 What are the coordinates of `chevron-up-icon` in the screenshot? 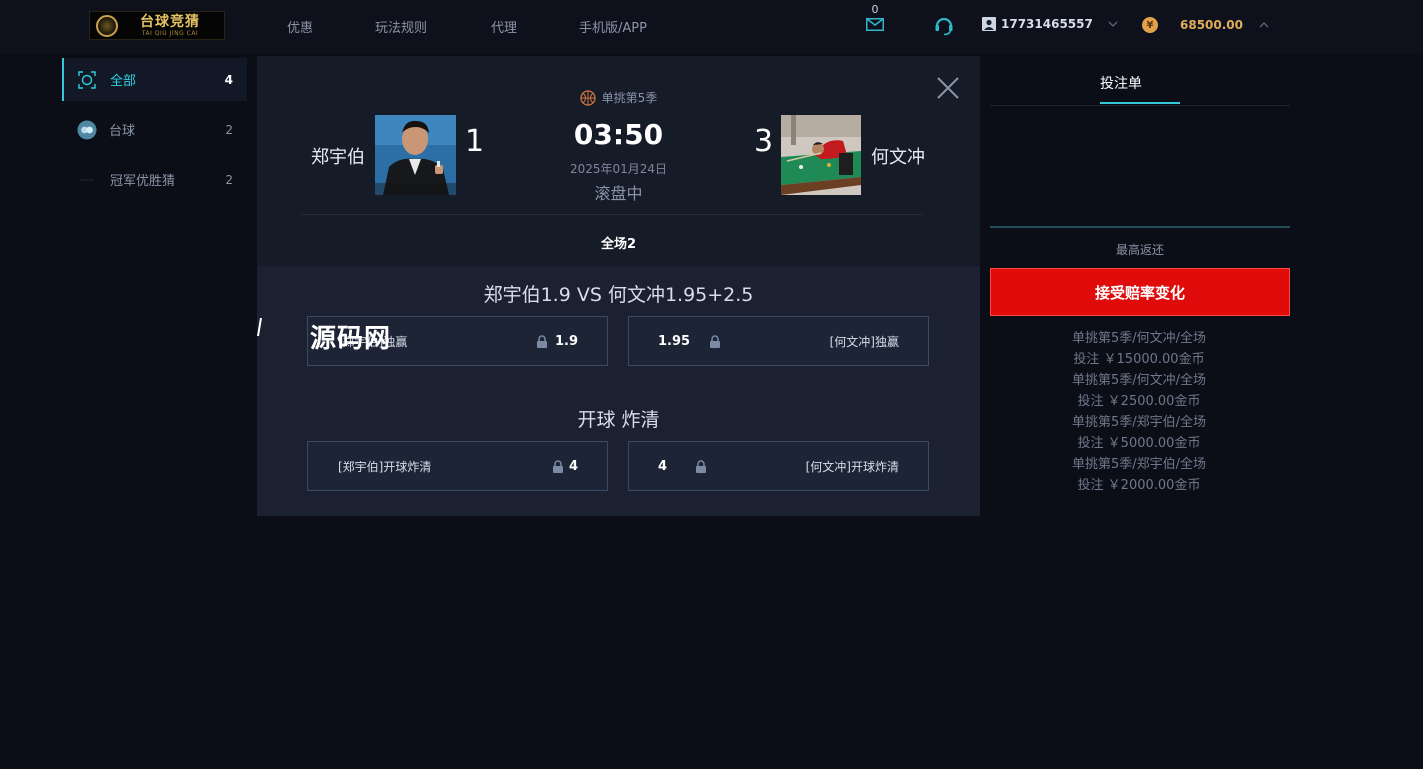 It's located at (1264, 25).